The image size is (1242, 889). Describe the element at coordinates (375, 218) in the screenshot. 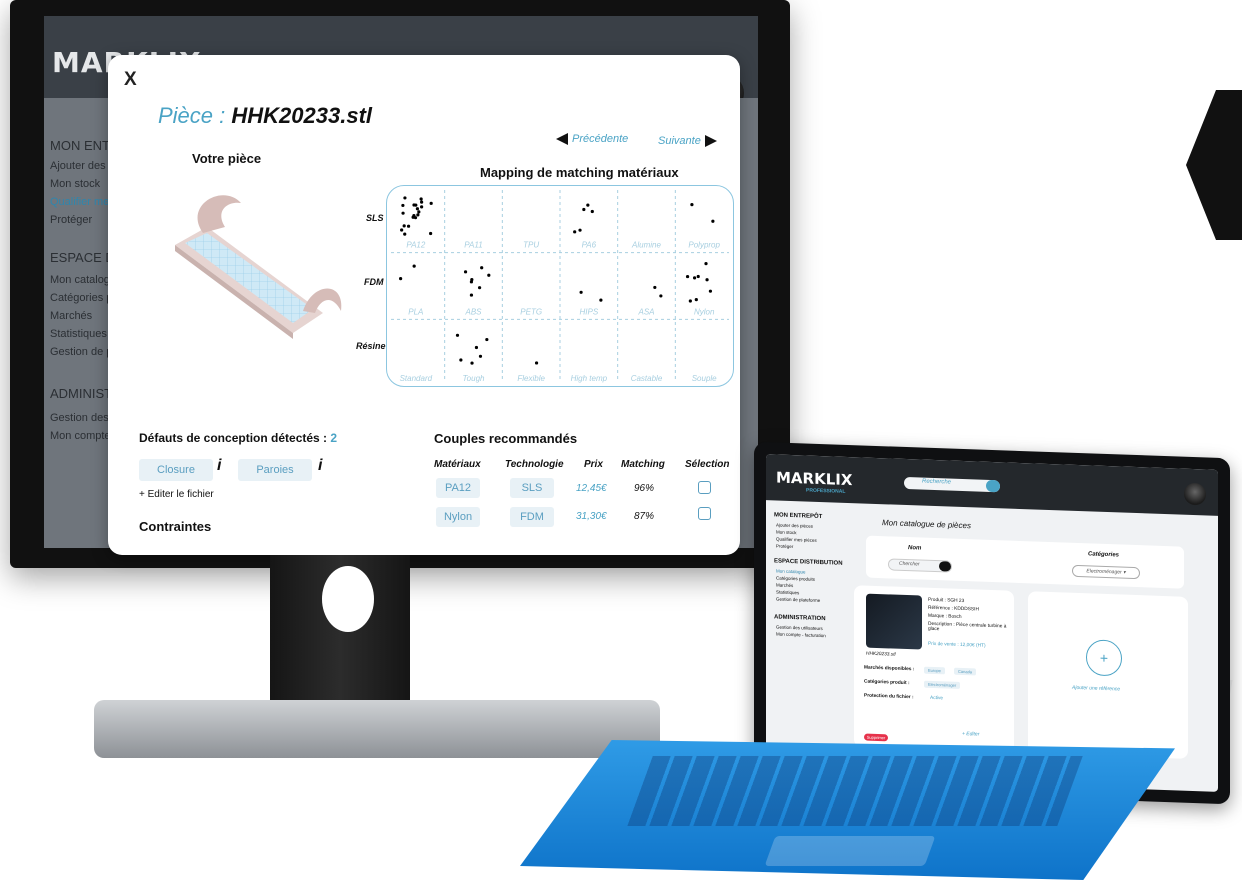

I see `row-label: SLS` at that location.